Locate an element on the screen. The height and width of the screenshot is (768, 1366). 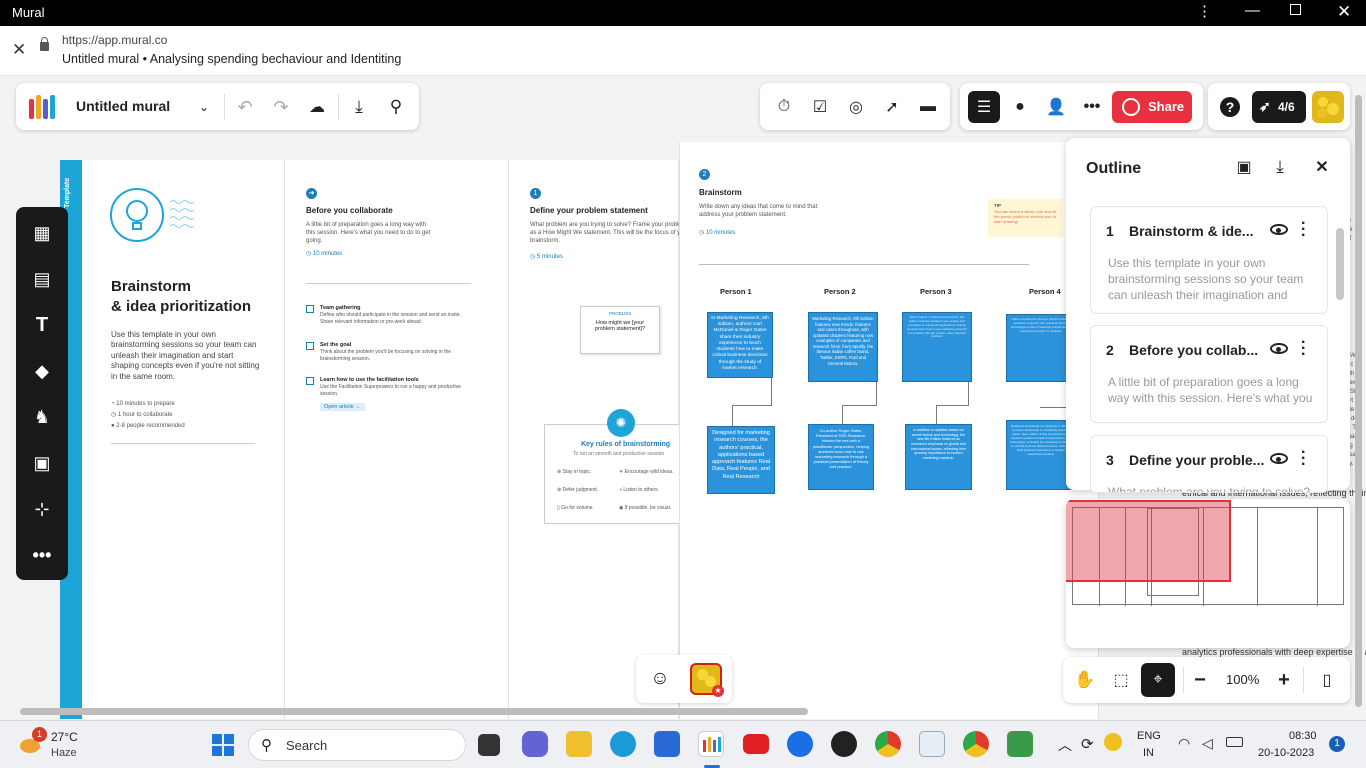
more-tools-icon: ••• is located at coordinates (42, 555).